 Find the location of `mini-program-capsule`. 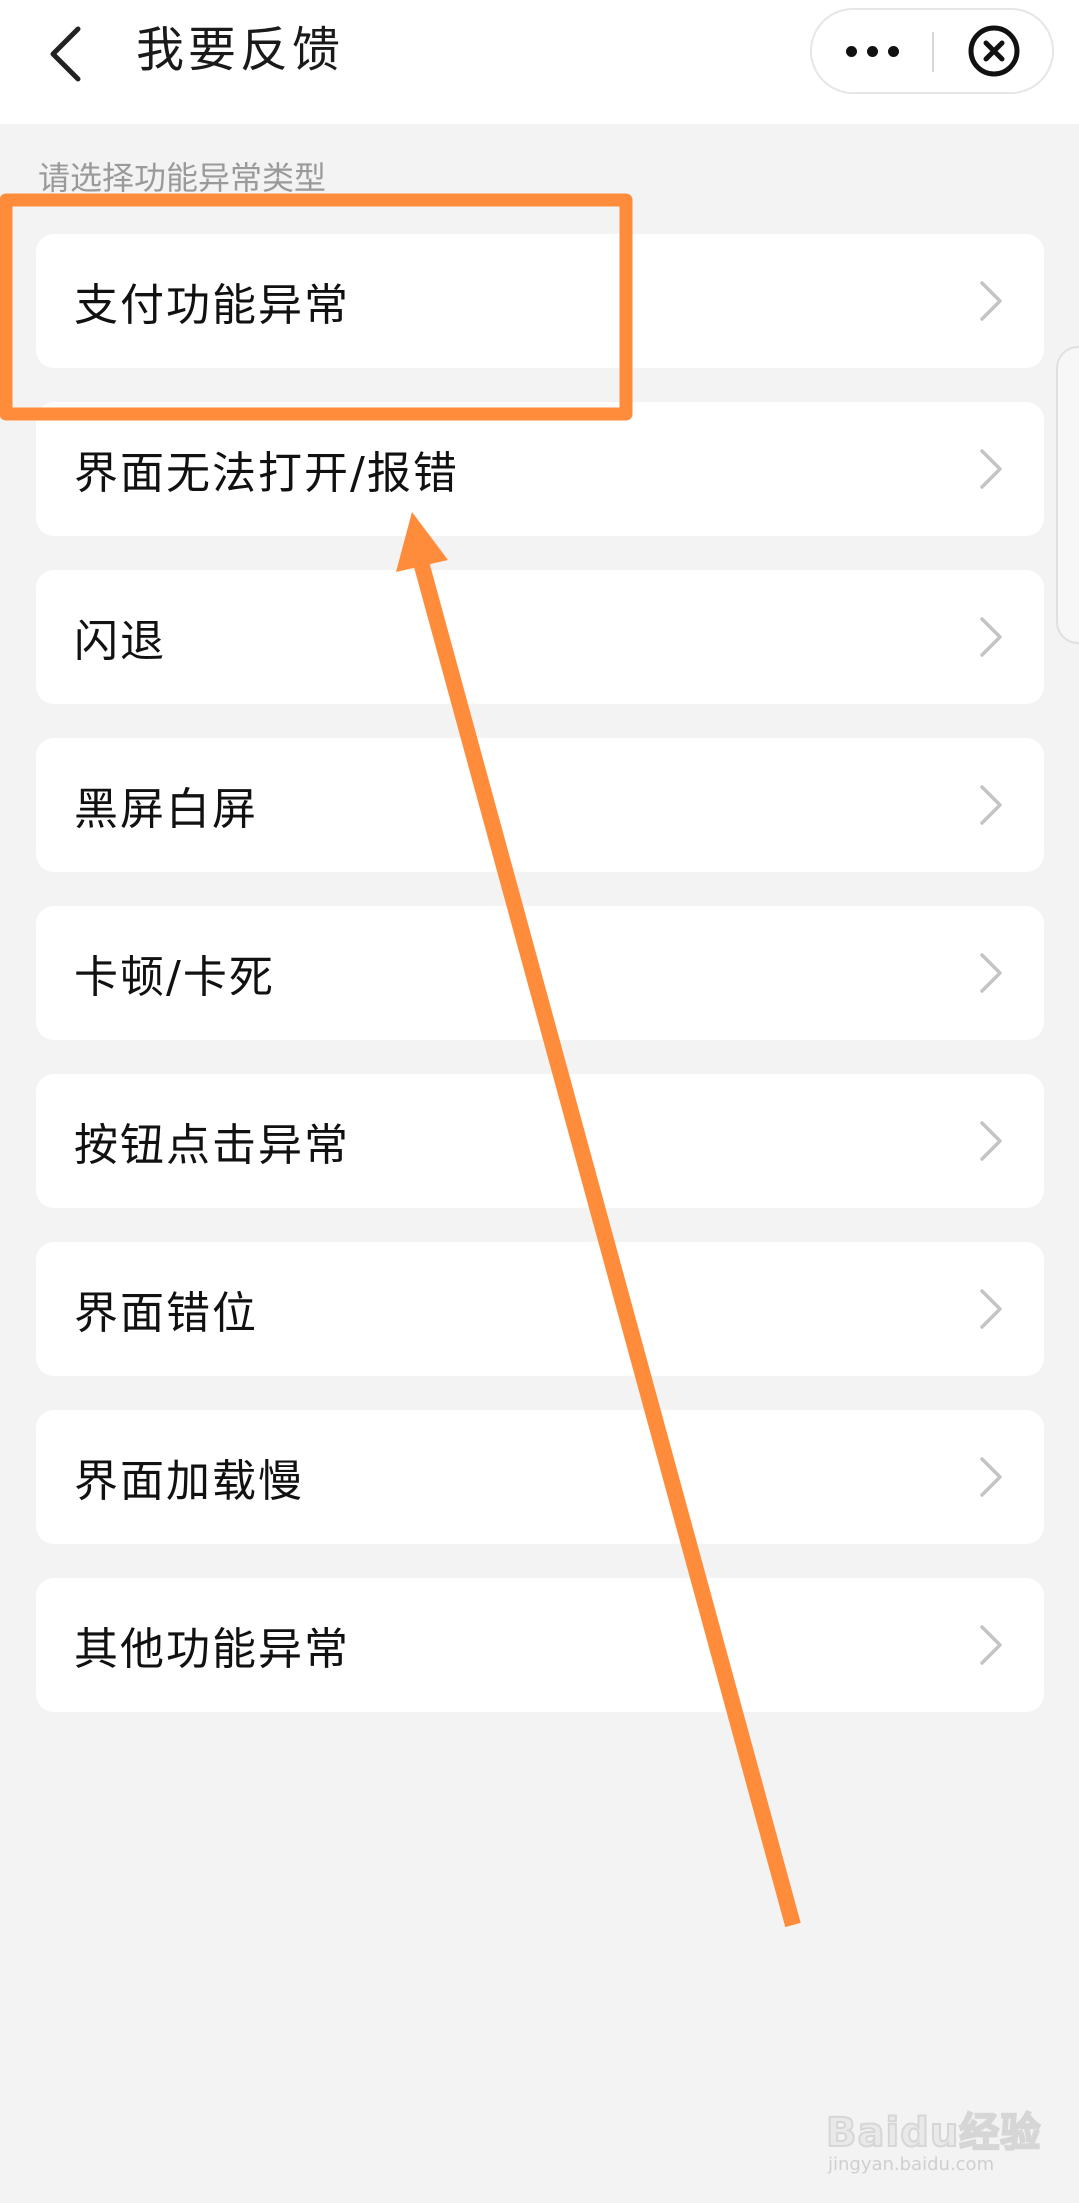

mini-program-capsule is located at coordinates (932, 51).